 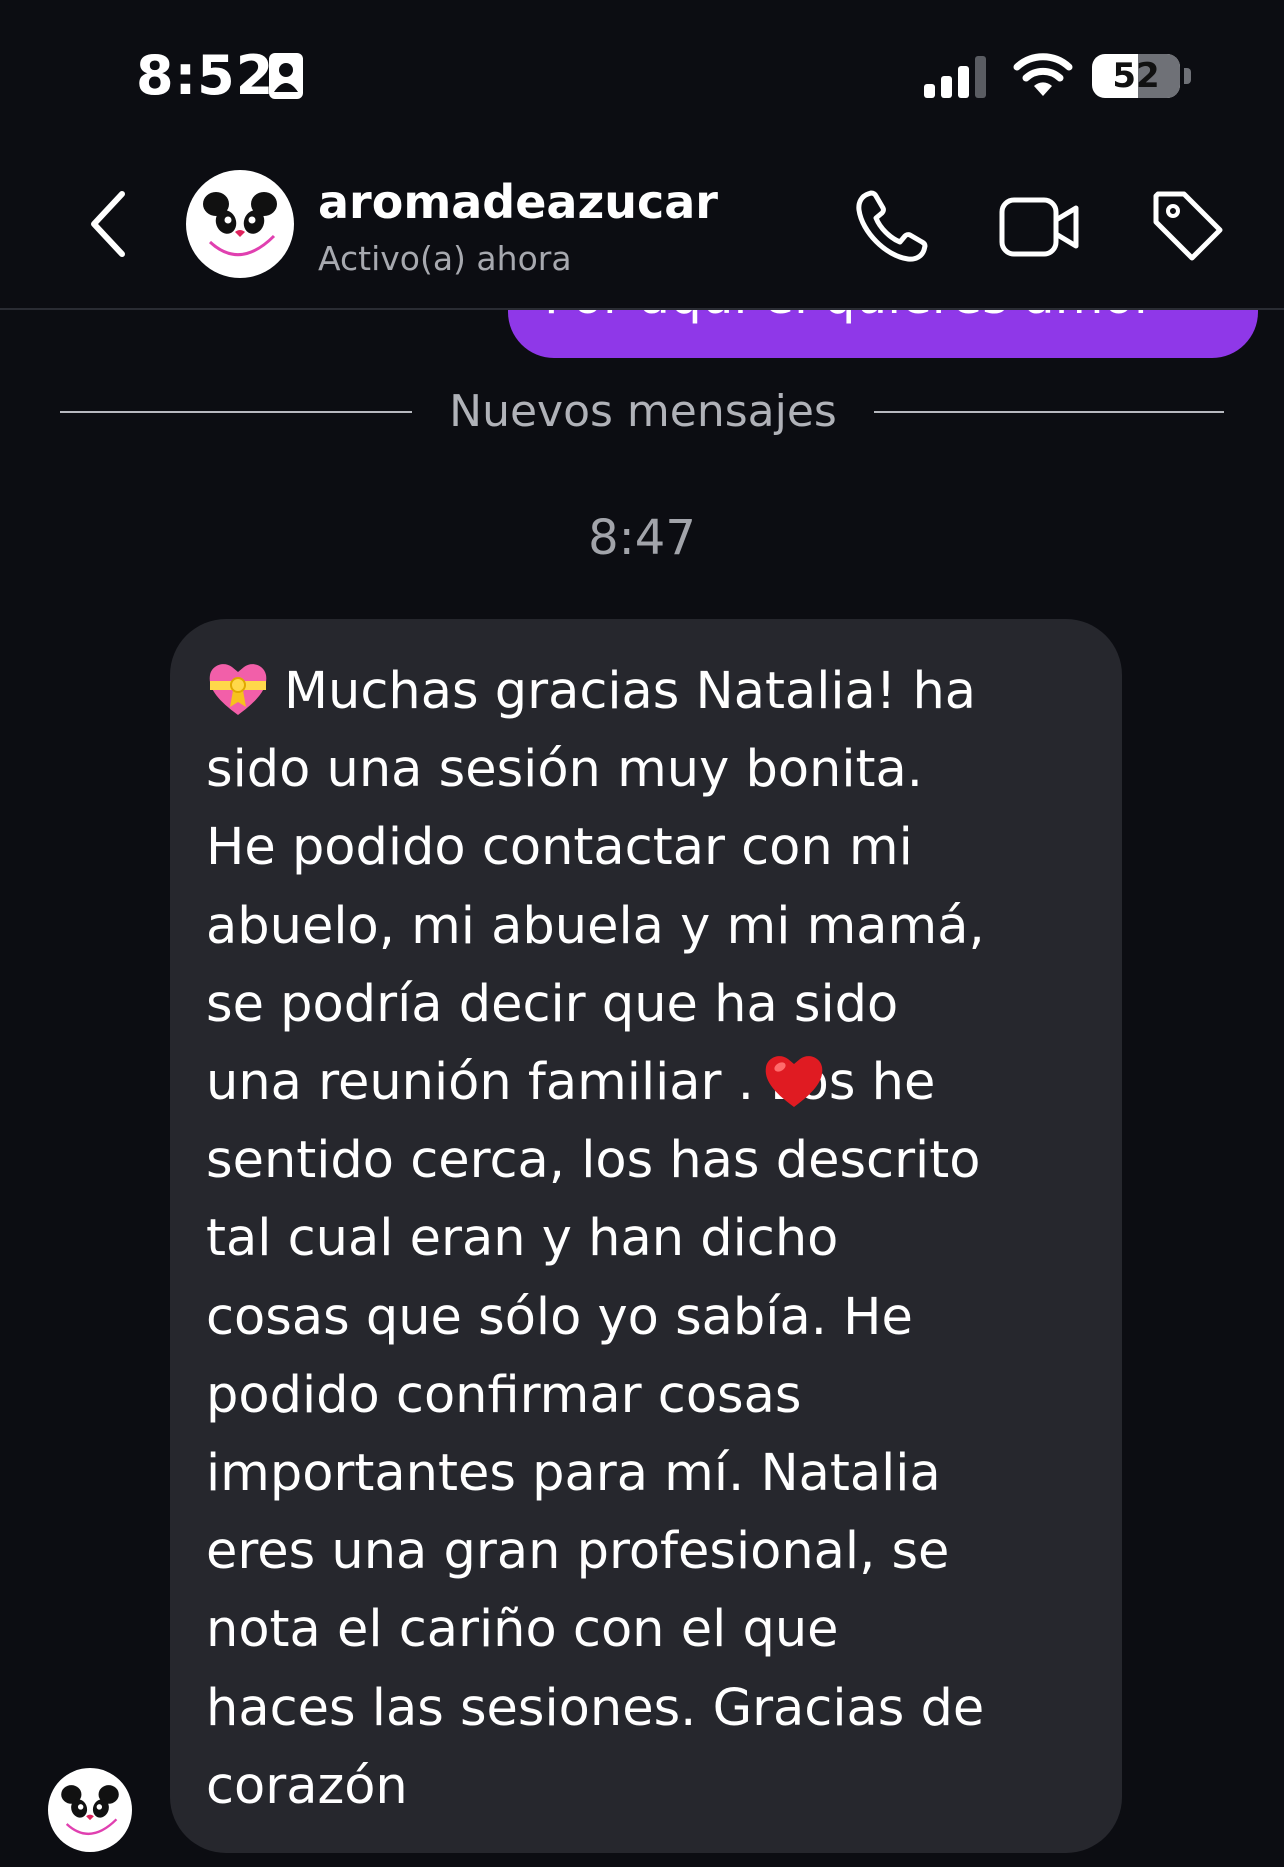 What do you see at coordinates (642, 75) in the screenshot?
I see `status-bar: 8:52 52` at bounding box center [642, 75].